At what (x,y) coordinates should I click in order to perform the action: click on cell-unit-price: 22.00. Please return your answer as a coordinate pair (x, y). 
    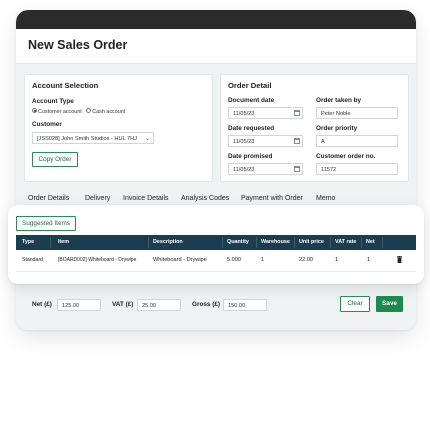
    Looking at the image, I should click on (306, 260).